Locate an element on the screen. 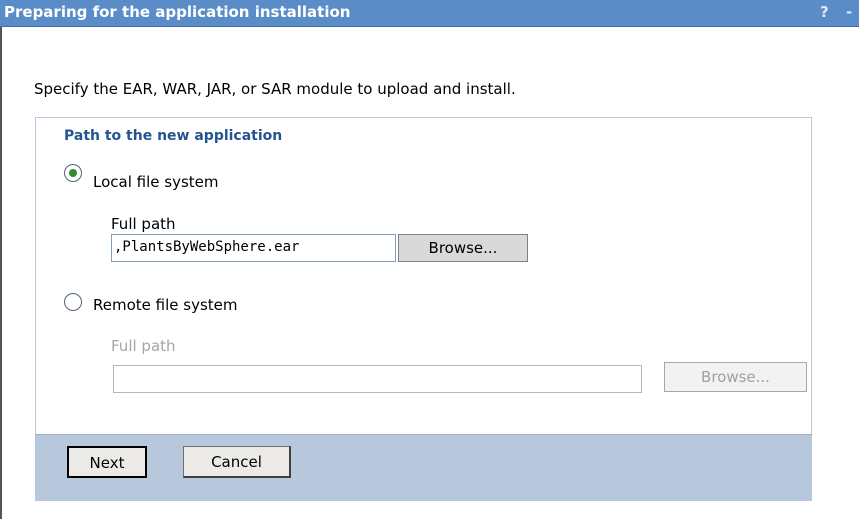 The width and height of the screenshot is (859, 519). local-full-path-input: ,PlantsByWebSphere.ear is located at coordinates (253, 248).